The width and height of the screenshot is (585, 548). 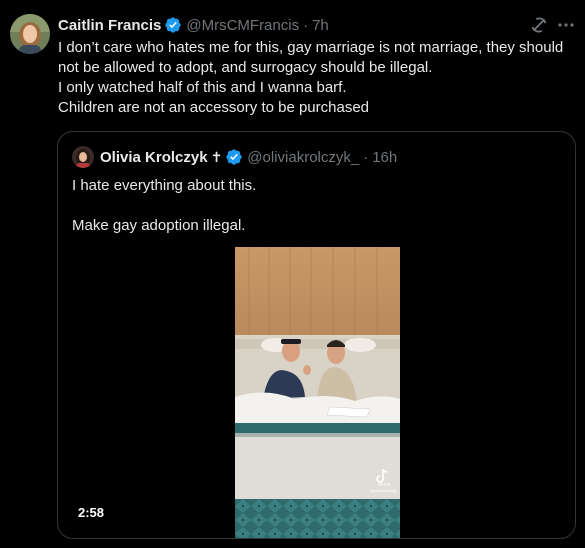 What do you see at coordinates (320, 25) in the screenshot?
I see `tweet-timestamp: 7h` at bounding box center [320, 25].